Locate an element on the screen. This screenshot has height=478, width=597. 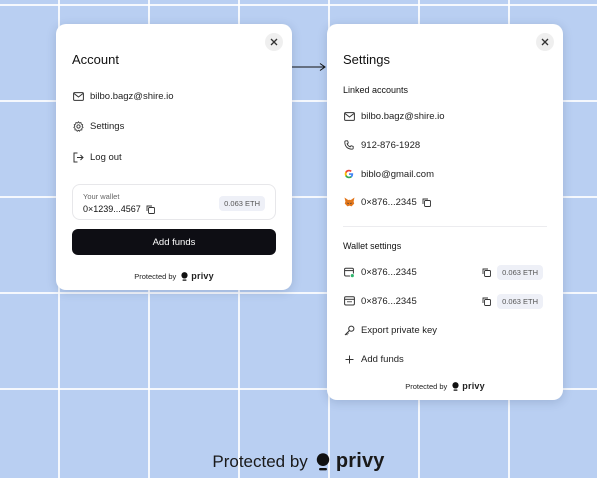
linked-account-email: bilbo.bagz@shire.io is located at coordinates (394, 116).